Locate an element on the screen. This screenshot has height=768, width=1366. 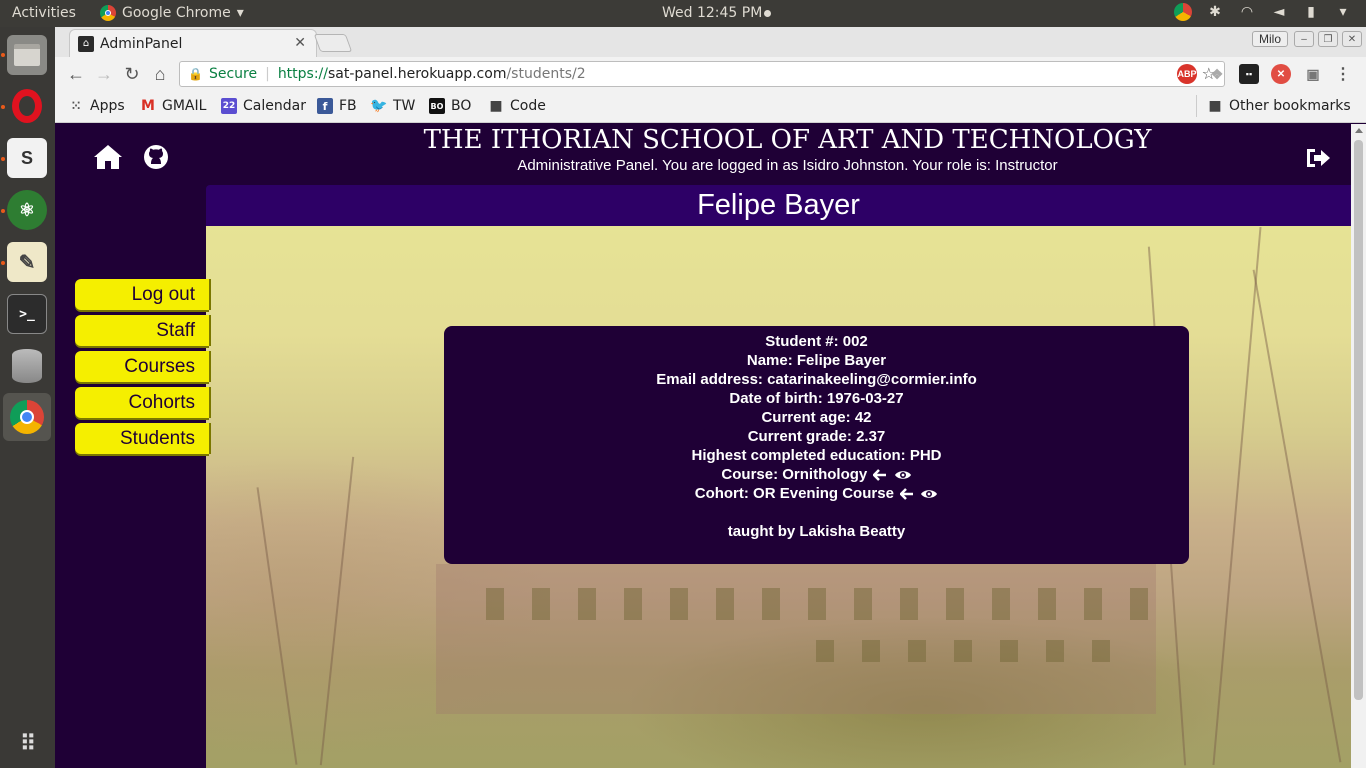
forward-icon: → is located at coordinates (104, 74).